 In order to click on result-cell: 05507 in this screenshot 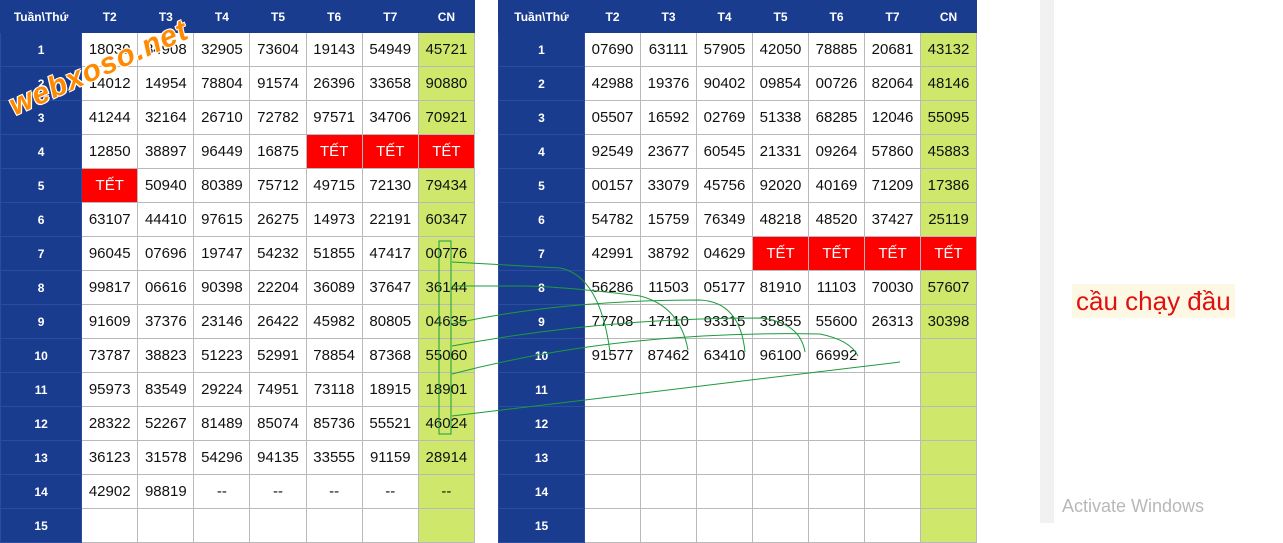, I will do `click(612, 117)`.